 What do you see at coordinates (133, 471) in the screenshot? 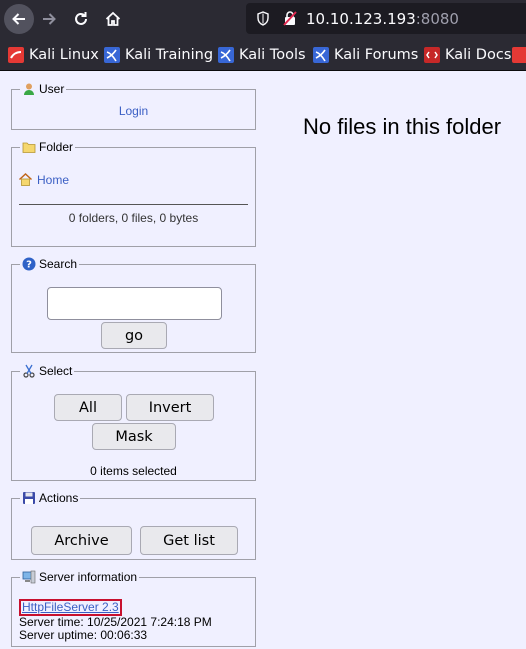
I see `selection-status: 0 items selected` at bounding box center [133, 471].